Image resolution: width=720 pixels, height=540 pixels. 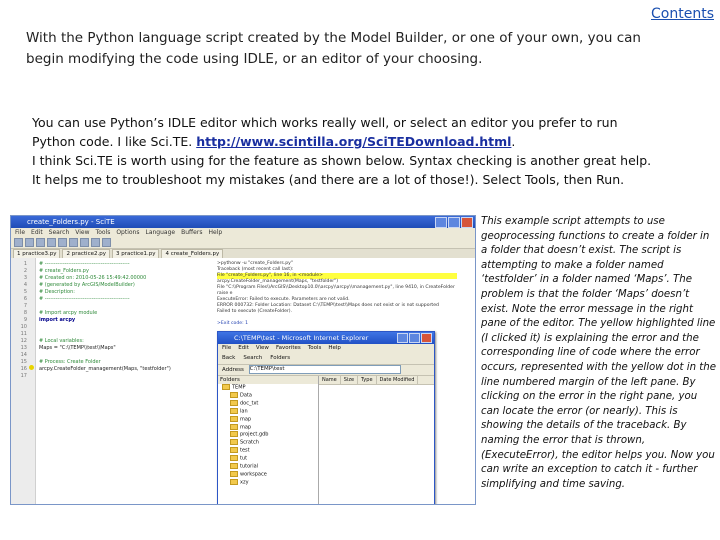 I want to click on explorer-address-bar: Address C:\TEMP\test, so click(x=326, y=370).